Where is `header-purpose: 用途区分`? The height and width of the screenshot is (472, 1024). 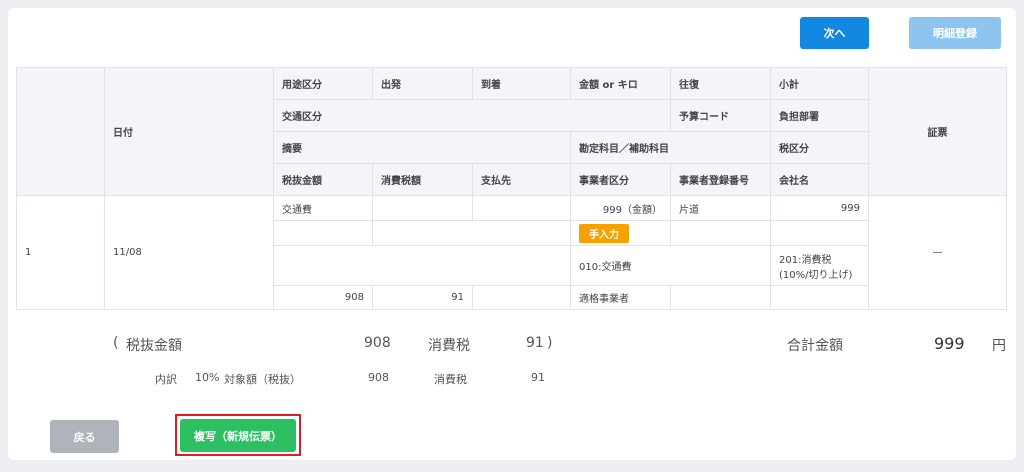
header-purpose: 用途区分 is located at coordinates (323, 83).